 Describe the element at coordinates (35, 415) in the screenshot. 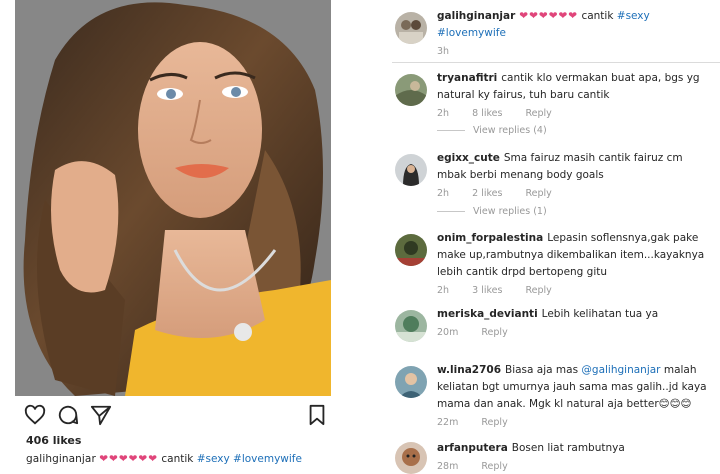

I see `heart-icon` at that location.